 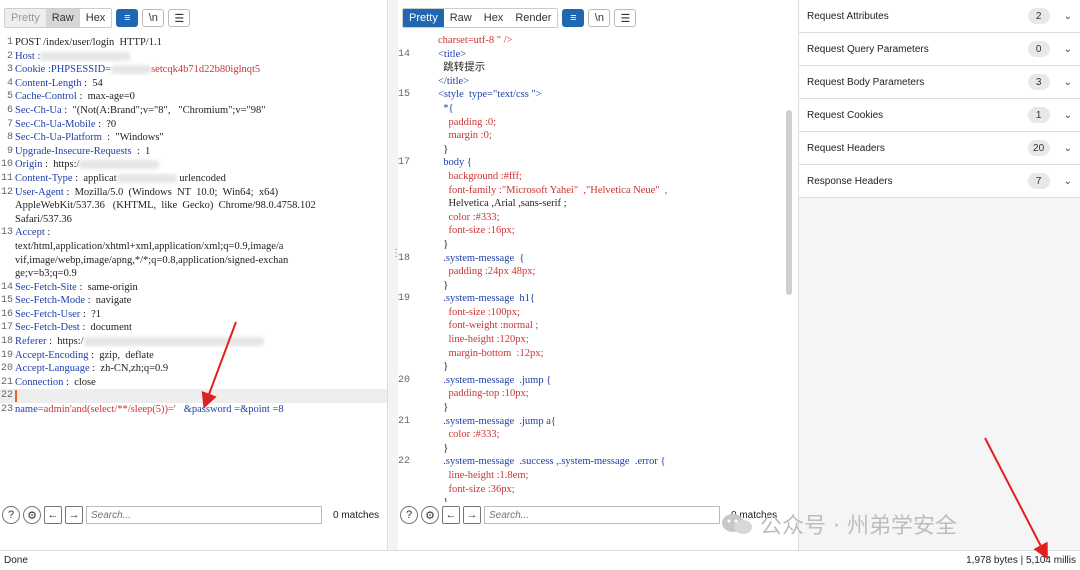 I want to click on header-name: Accept-Language, so click(x=52, y=369).